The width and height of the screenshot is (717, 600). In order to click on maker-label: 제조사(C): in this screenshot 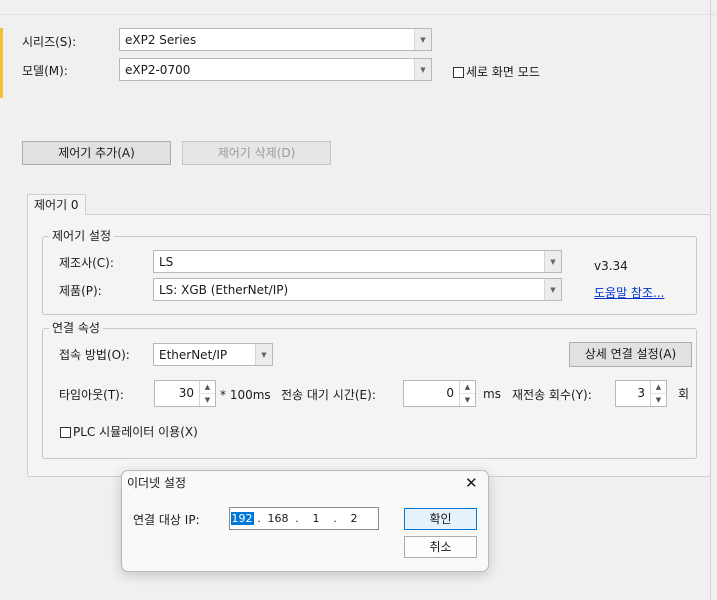, I will do `click(86, 263)`.